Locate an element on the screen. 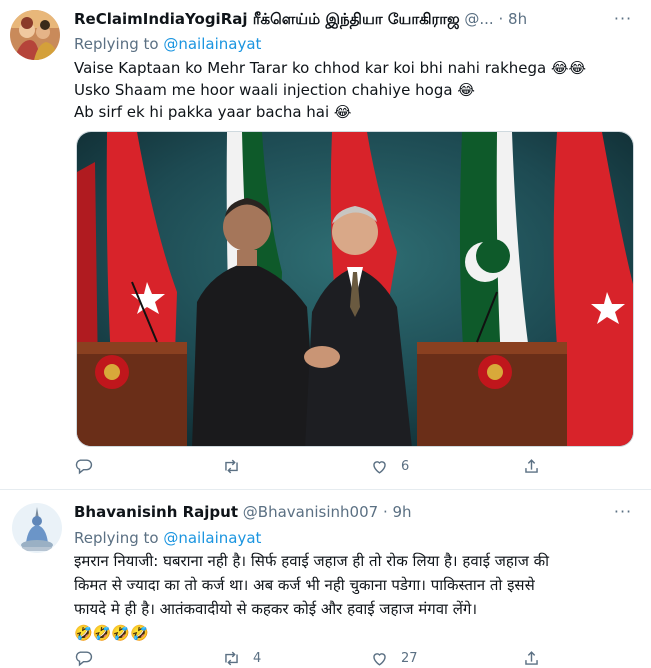 The height and width of the screenshot is (668, 651). author-handle: @Bhavanisinh007 is located at coordinates (310, 512).